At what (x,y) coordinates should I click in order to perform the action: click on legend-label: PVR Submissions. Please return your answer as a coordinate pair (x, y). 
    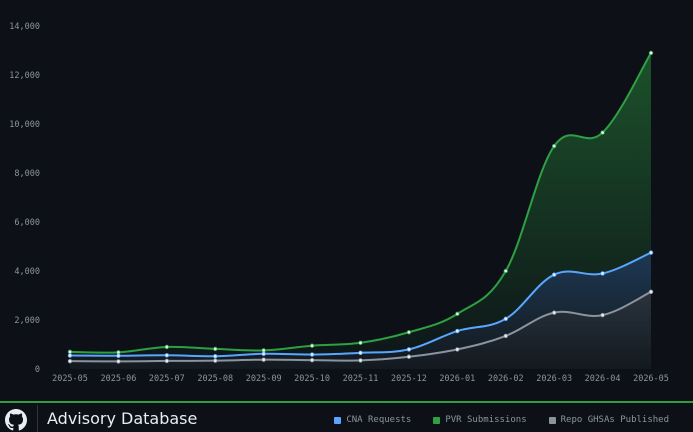
    Looking at the image, I should click on (486, 420).